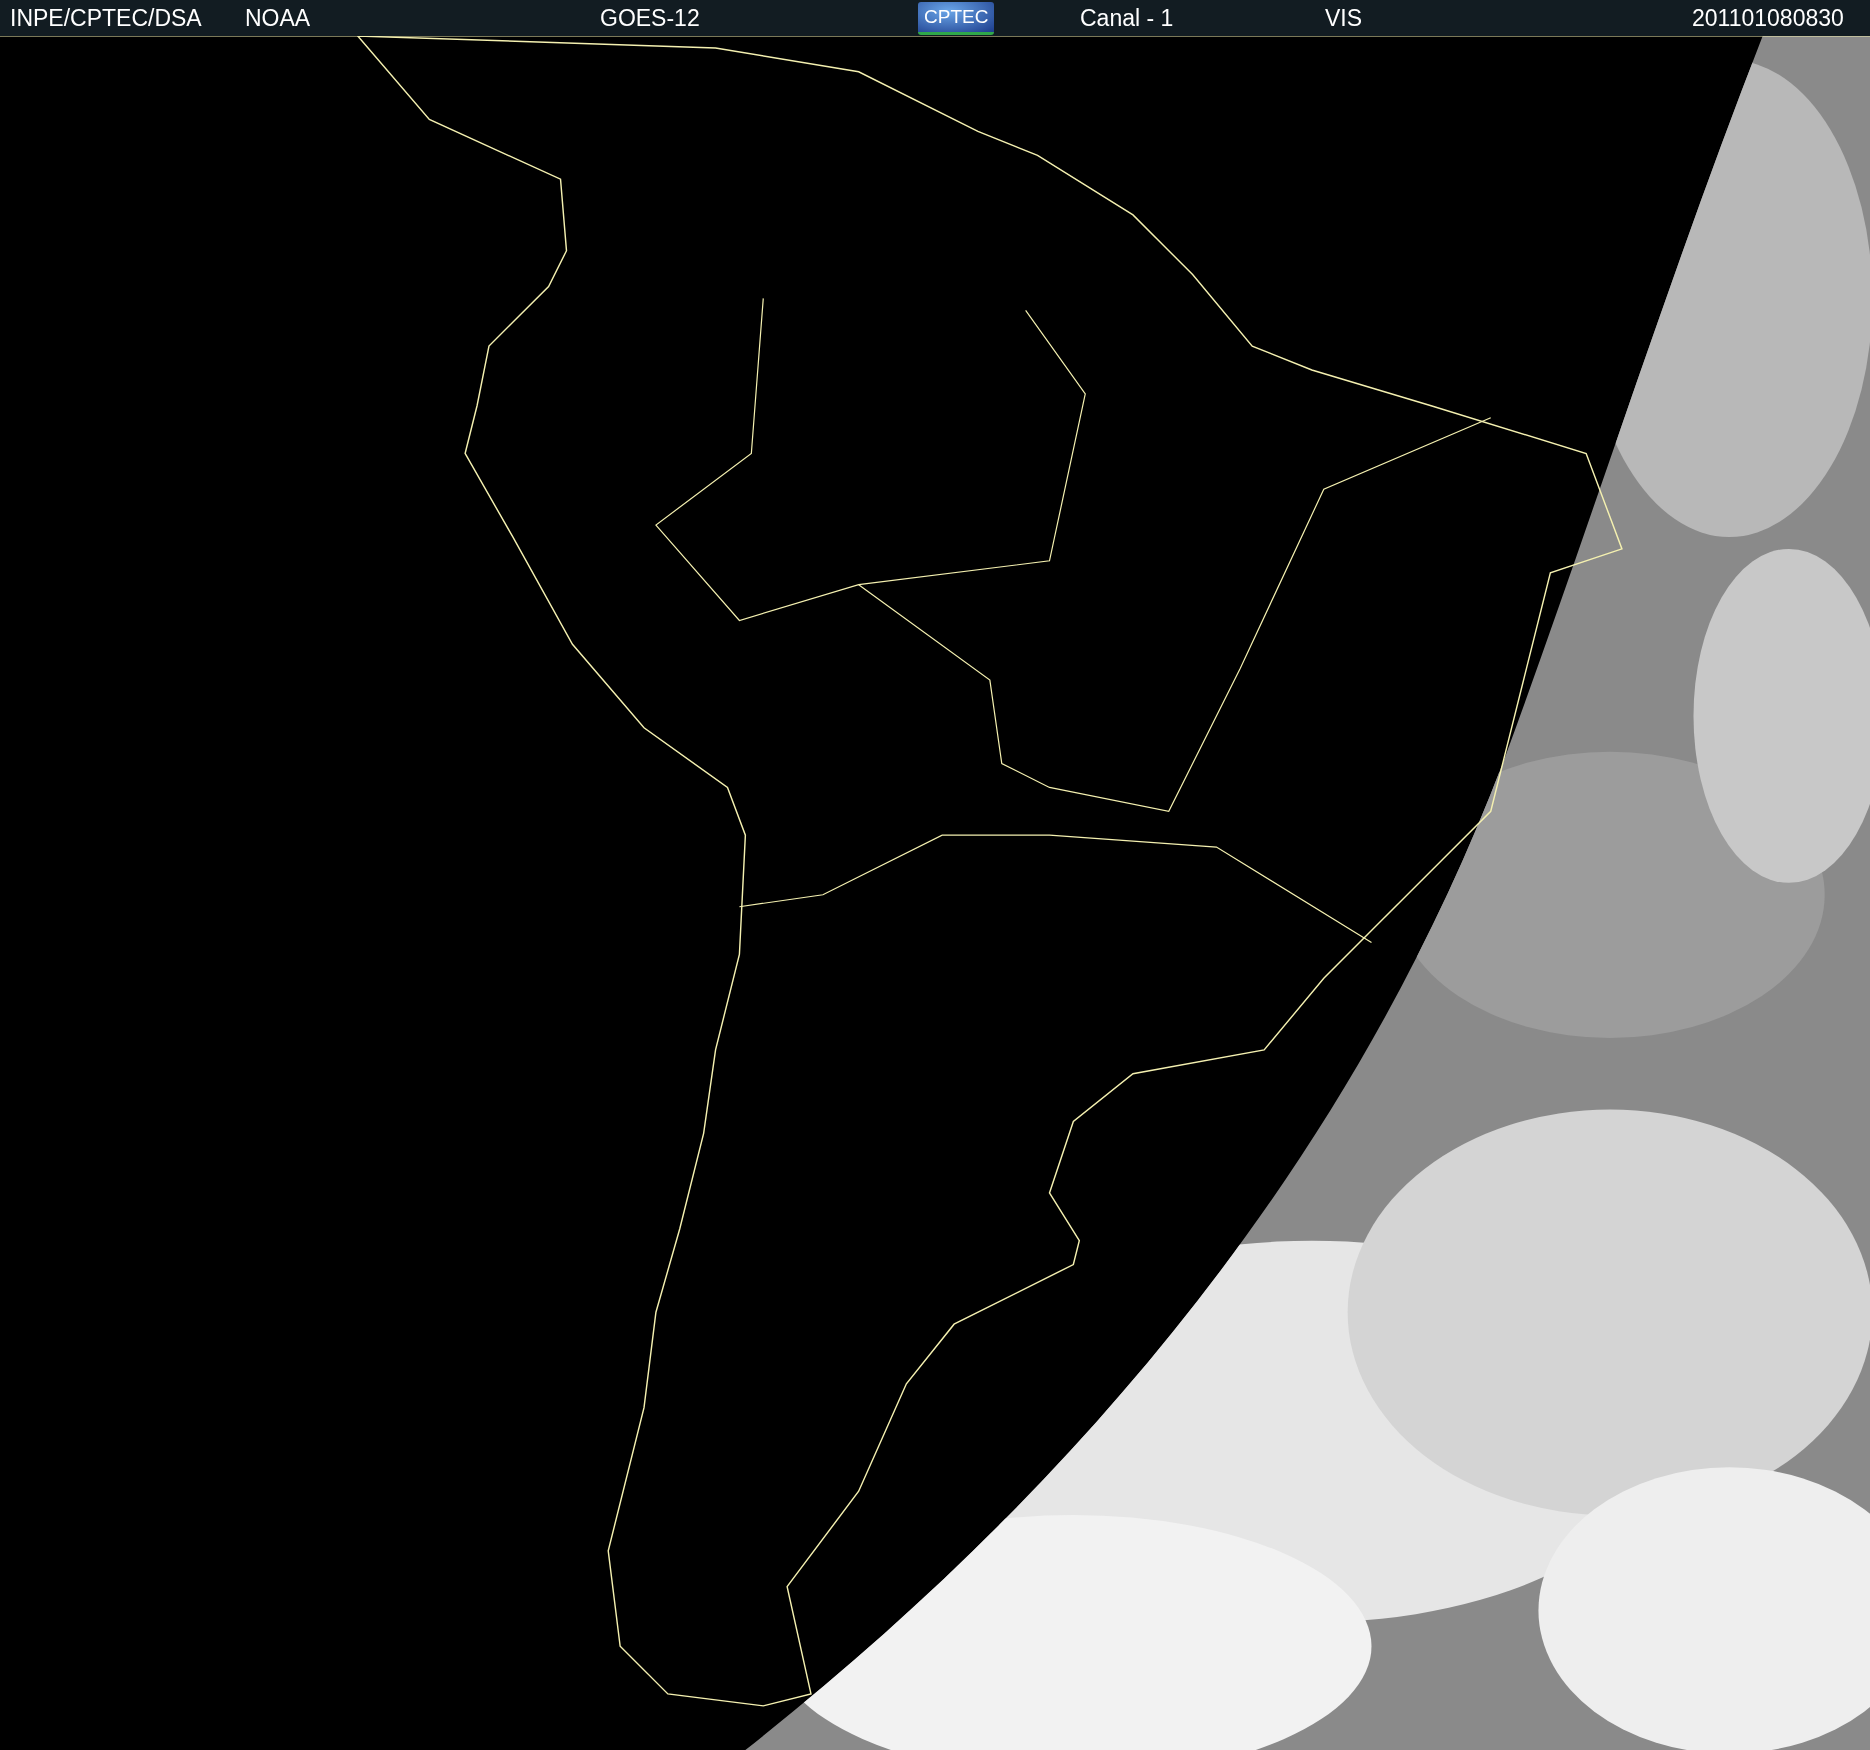 This screenshot has height=1750, width=1870. Describe the element at coordinates (956, 18) in the screenshot. I see `logo: CPTEC` at that location.